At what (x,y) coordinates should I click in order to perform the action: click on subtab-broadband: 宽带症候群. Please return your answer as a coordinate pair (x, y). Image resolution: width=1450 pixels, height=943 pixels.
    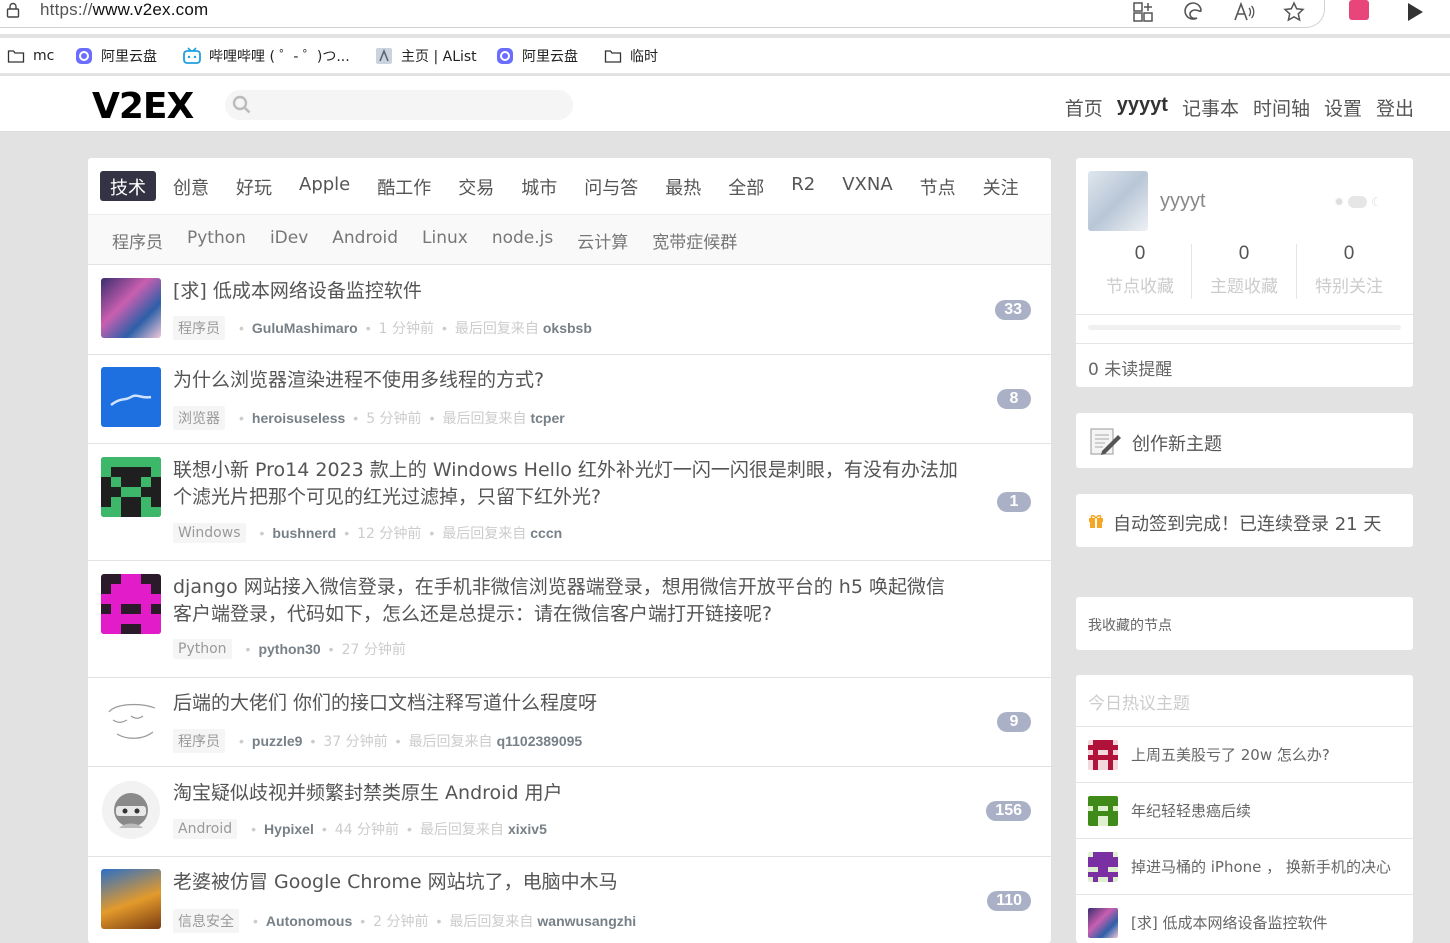
    Looking at the image, I should click on (694, 246).